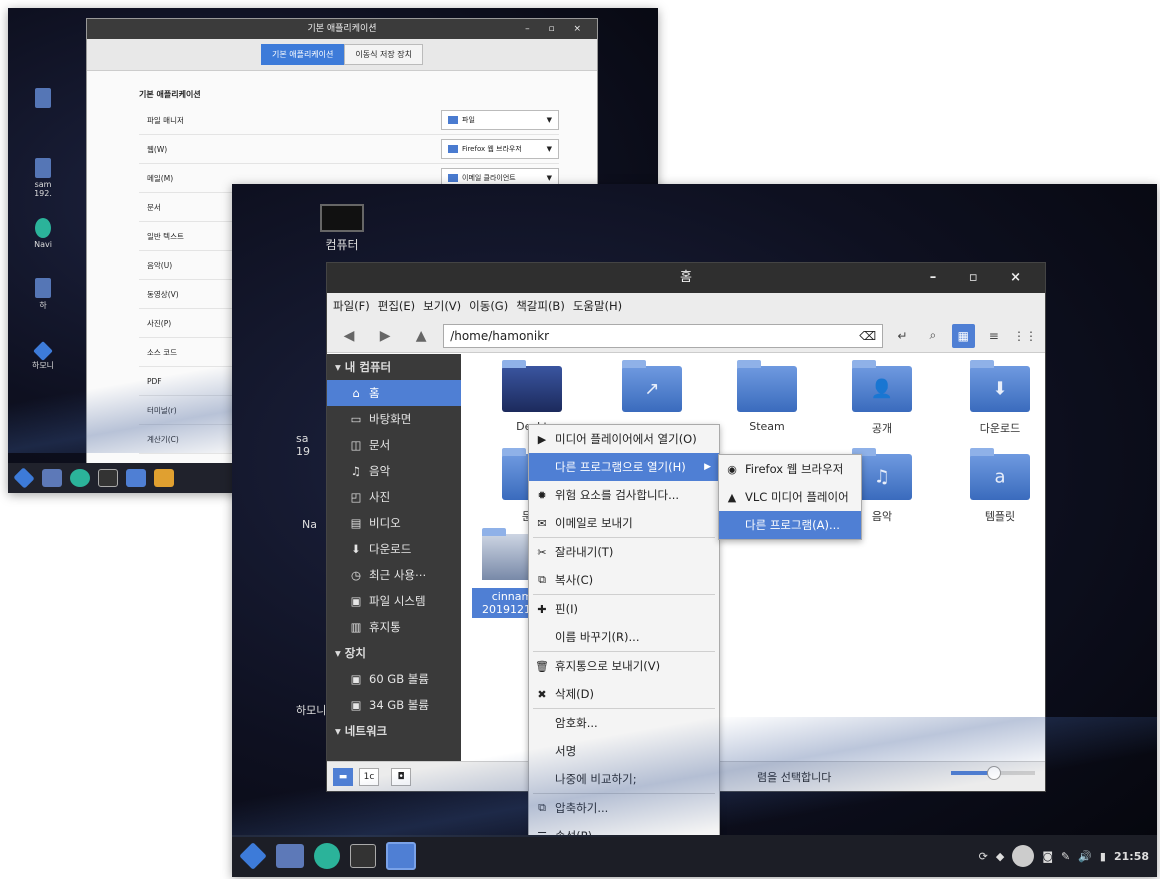  What do you see at coordinates (385, 523) in the screenshot?
I see `sidebar-item-label: 비디오` at bounding box center [385, 523].